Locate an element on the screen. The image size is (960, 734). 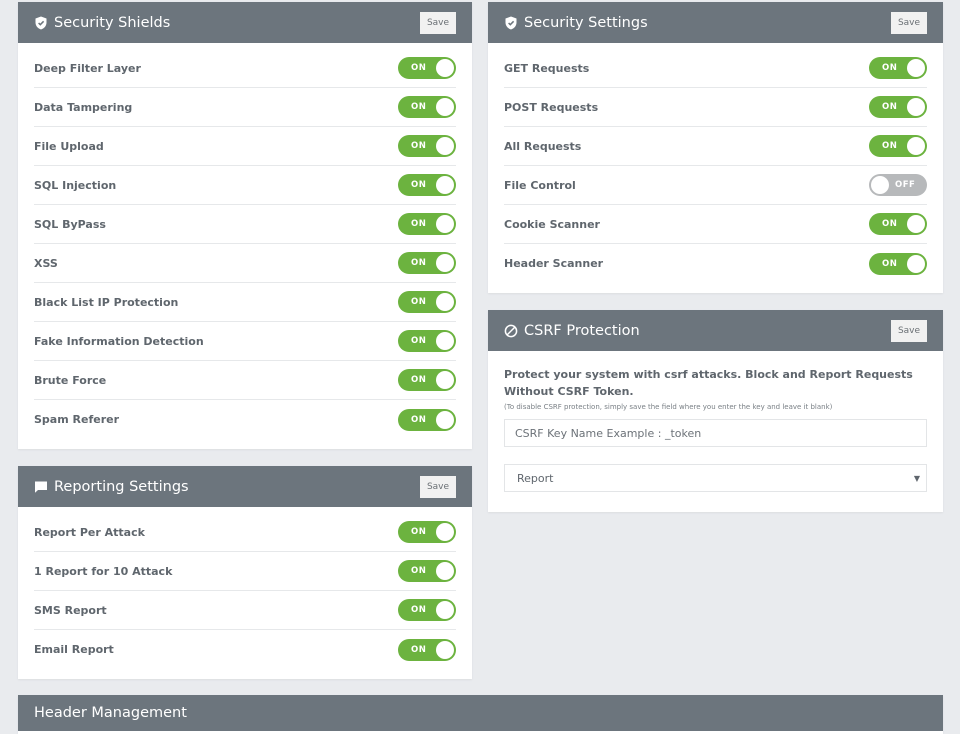
setting-label: Fake Information Detection is located at coordinates (119, 341).